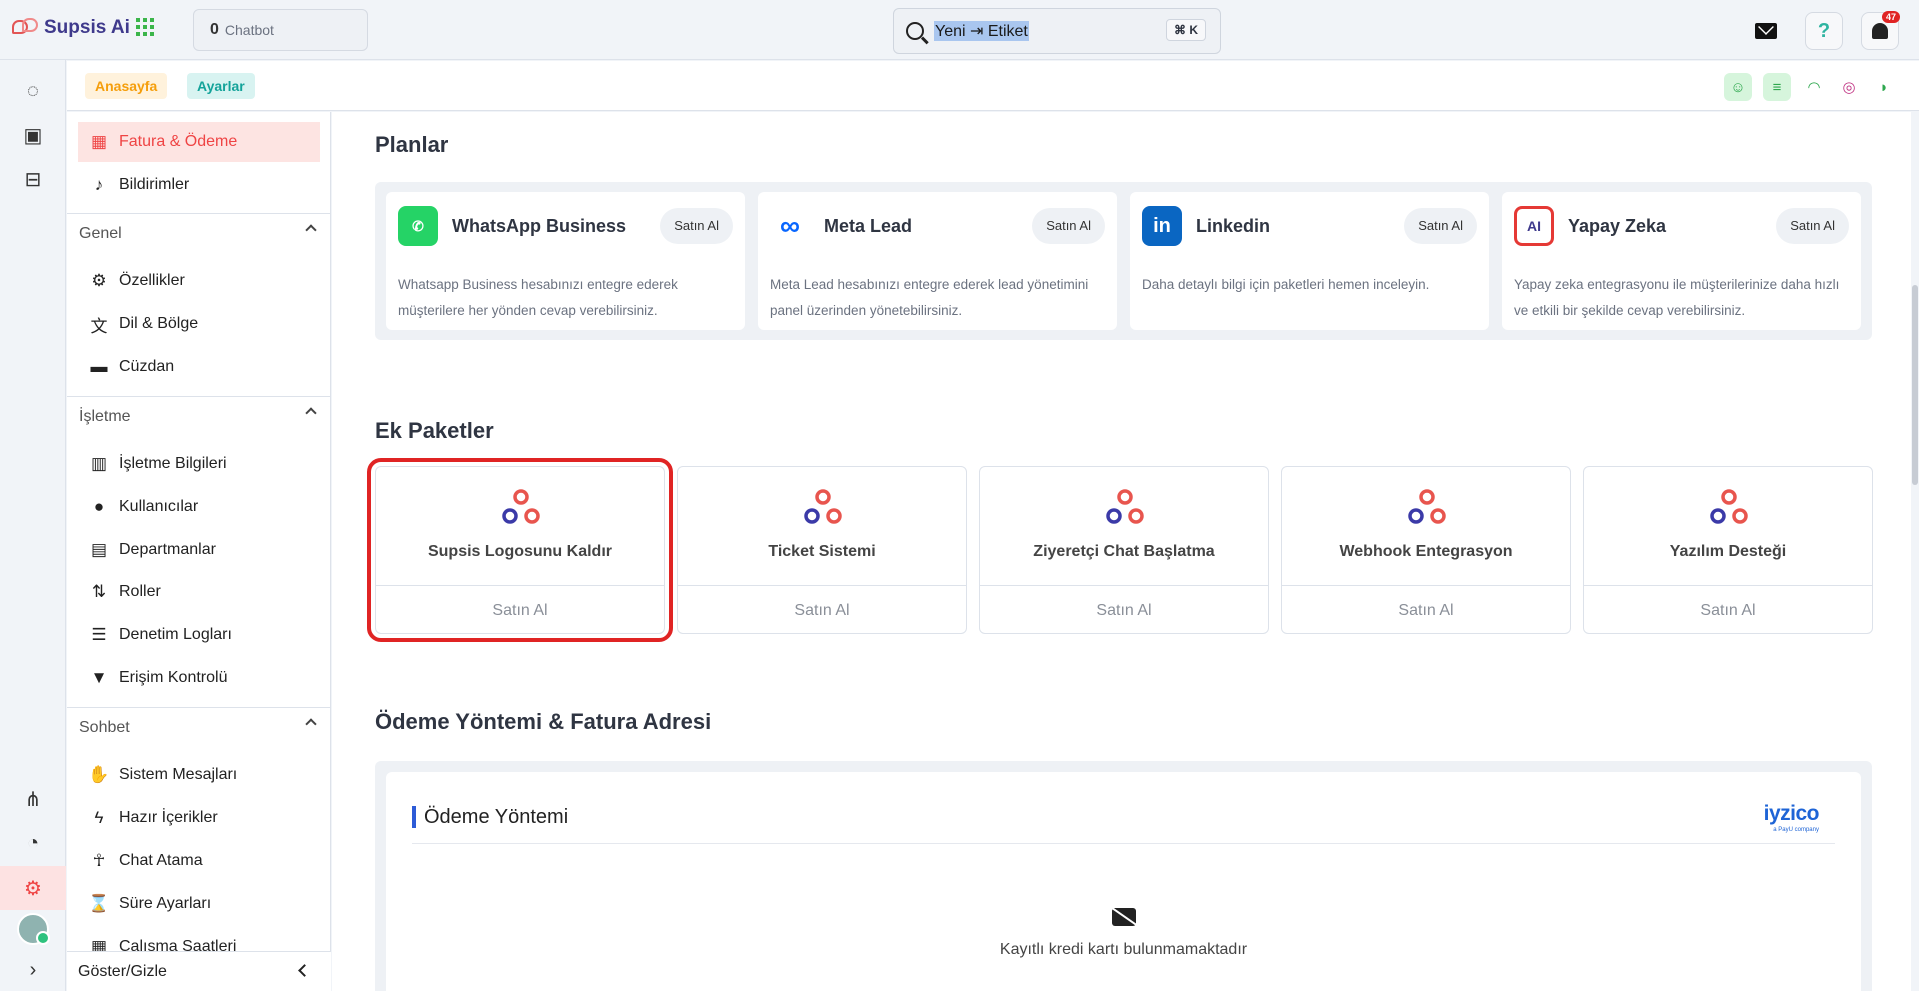  I want to click on scrollbar-thumb, so click(1915, 385).